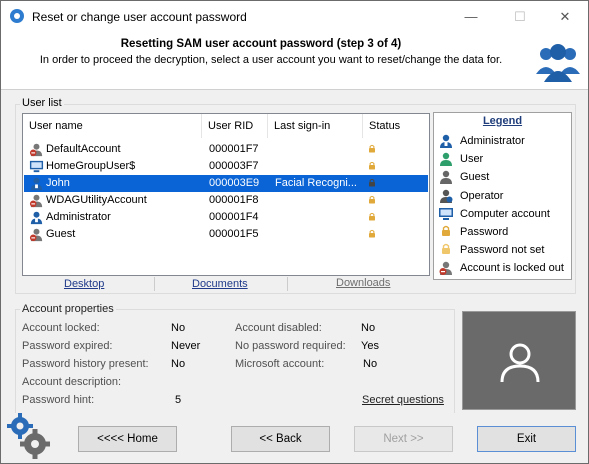  Describe the element at coordinates (446, 159) in the screenshot. I see `user-icon` at that location.